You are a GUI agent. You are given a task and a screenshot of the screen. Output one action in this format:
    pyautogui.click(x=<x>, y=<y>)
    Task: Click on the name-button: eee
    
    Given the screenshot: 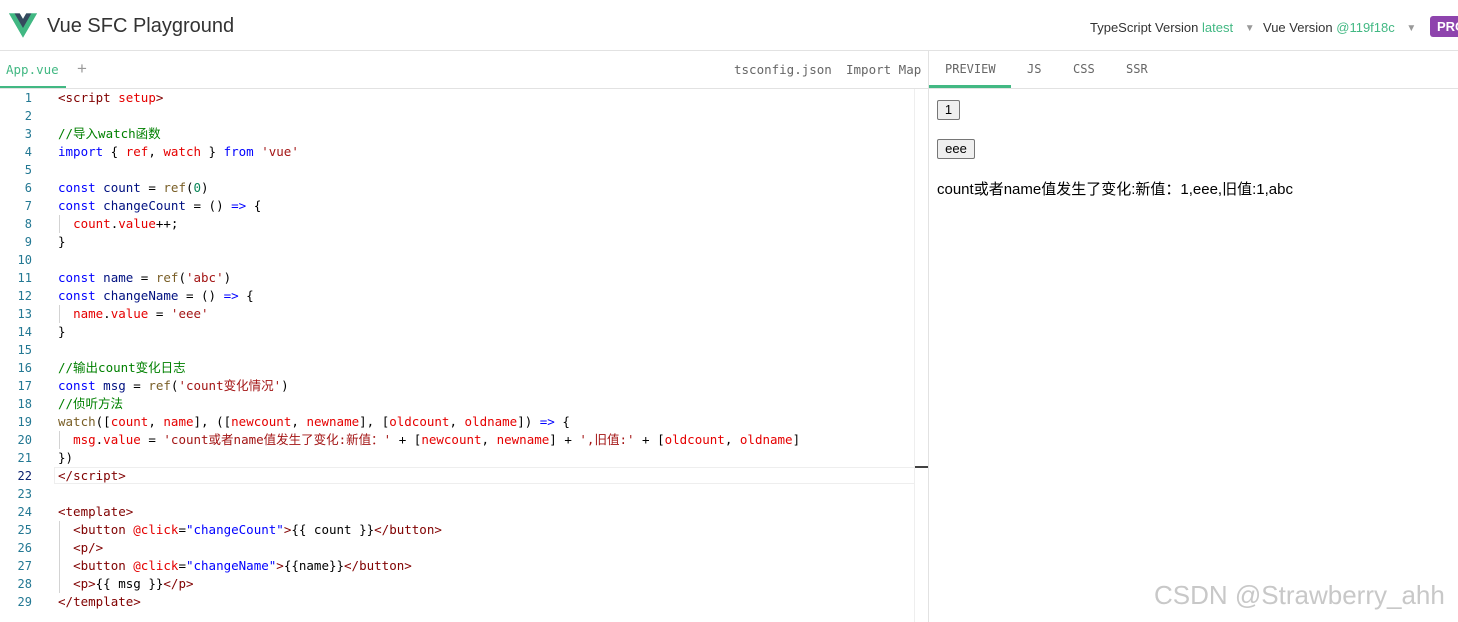 What is the action you would take?
    pyautogui.click(x=956, y=149)
    